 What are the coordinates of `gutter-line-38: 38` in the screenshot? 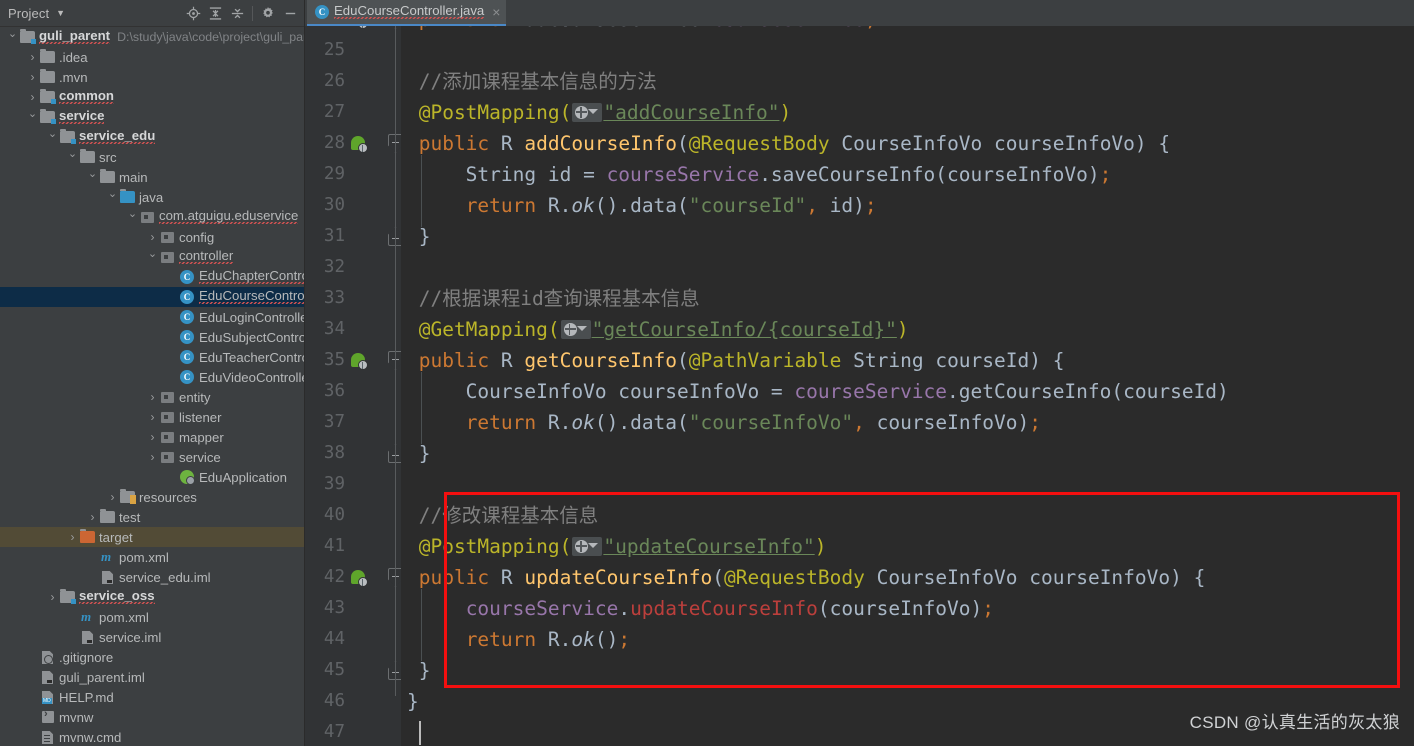 It's located at (353, 453).